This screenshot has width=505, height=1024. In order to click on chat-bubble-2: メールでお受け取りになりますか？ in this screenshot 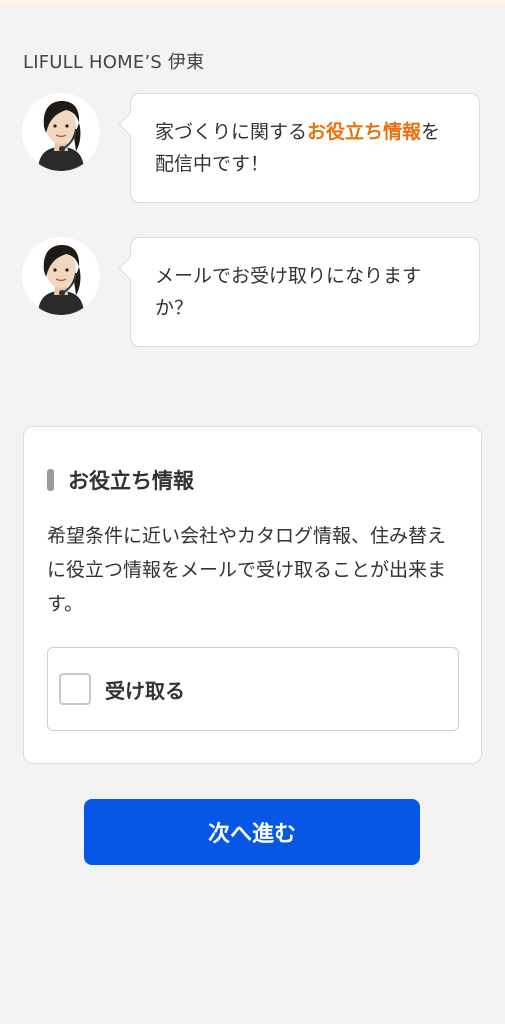, I will do `click(305, 292)`.